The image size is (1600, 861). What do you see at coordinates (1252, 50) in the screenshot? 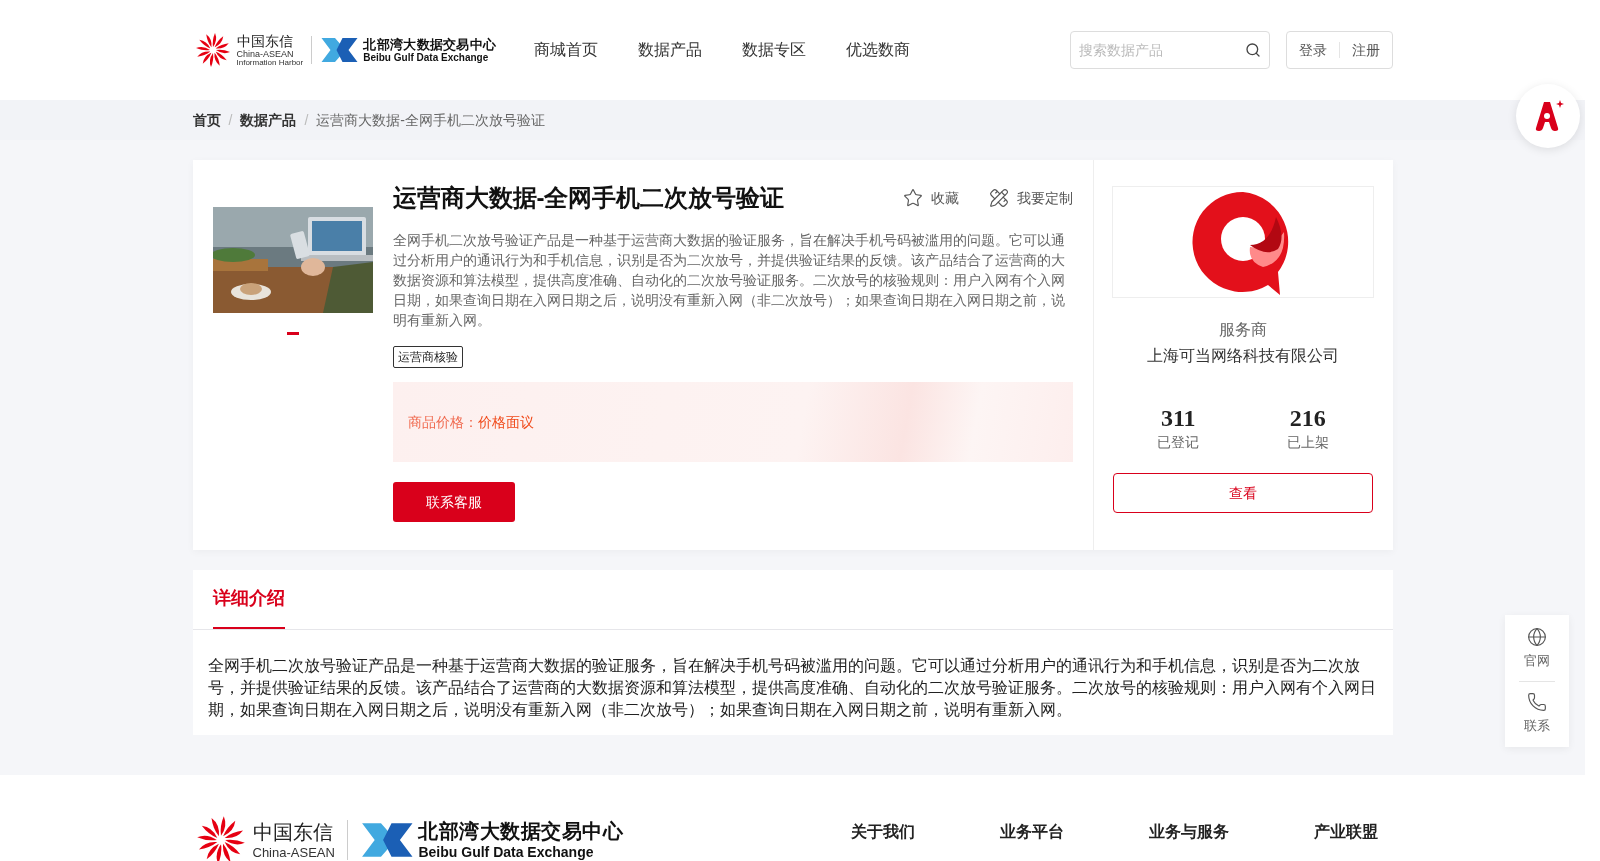
I see `search-icon` at bounding box center [1252, 50].